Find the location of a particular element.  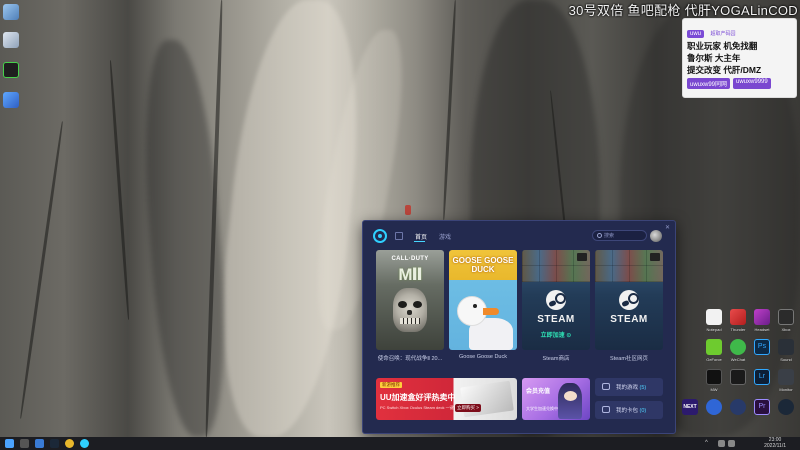

vip-subtitle: 大学生加速兑换中 > is located at coordinates (544, 408).